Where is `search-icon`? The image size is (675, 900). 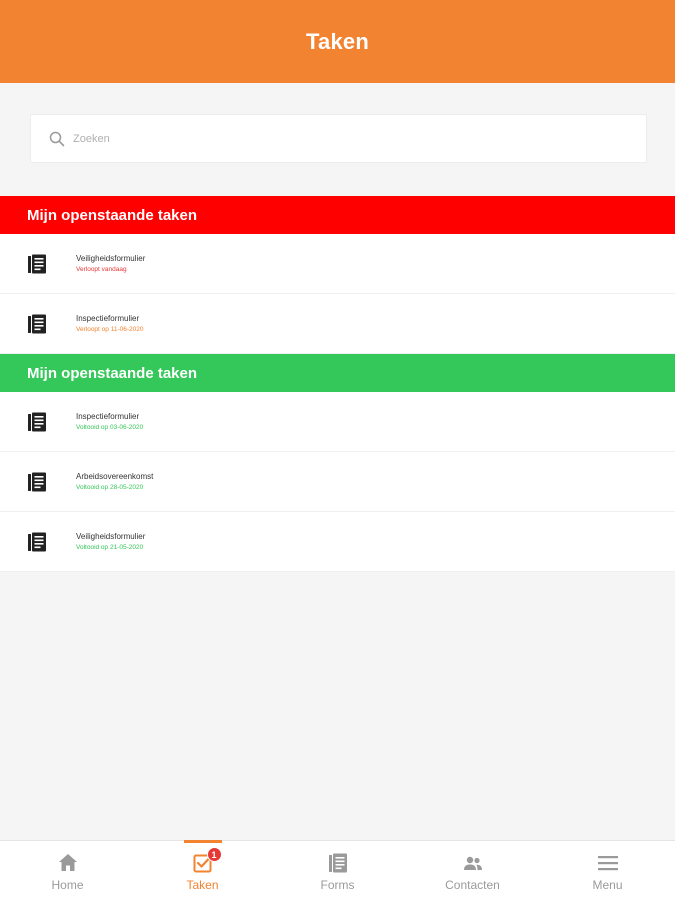
search-icon is located at coordinates (57, 138).